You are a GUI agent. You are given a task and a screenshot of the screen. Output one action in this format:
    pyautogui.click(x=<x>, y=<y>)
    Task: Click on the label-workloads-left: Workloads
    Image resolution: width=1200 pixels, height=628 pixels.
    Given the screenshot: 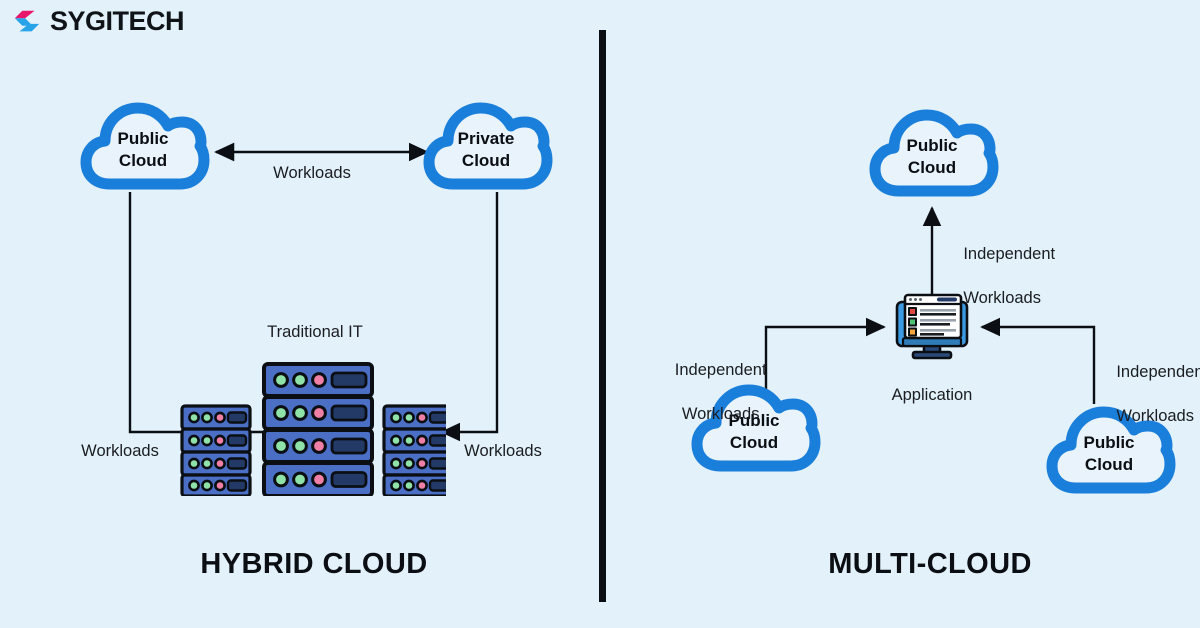 What is the action you would take?
    pyautogui.click(x=120, y=451)
    